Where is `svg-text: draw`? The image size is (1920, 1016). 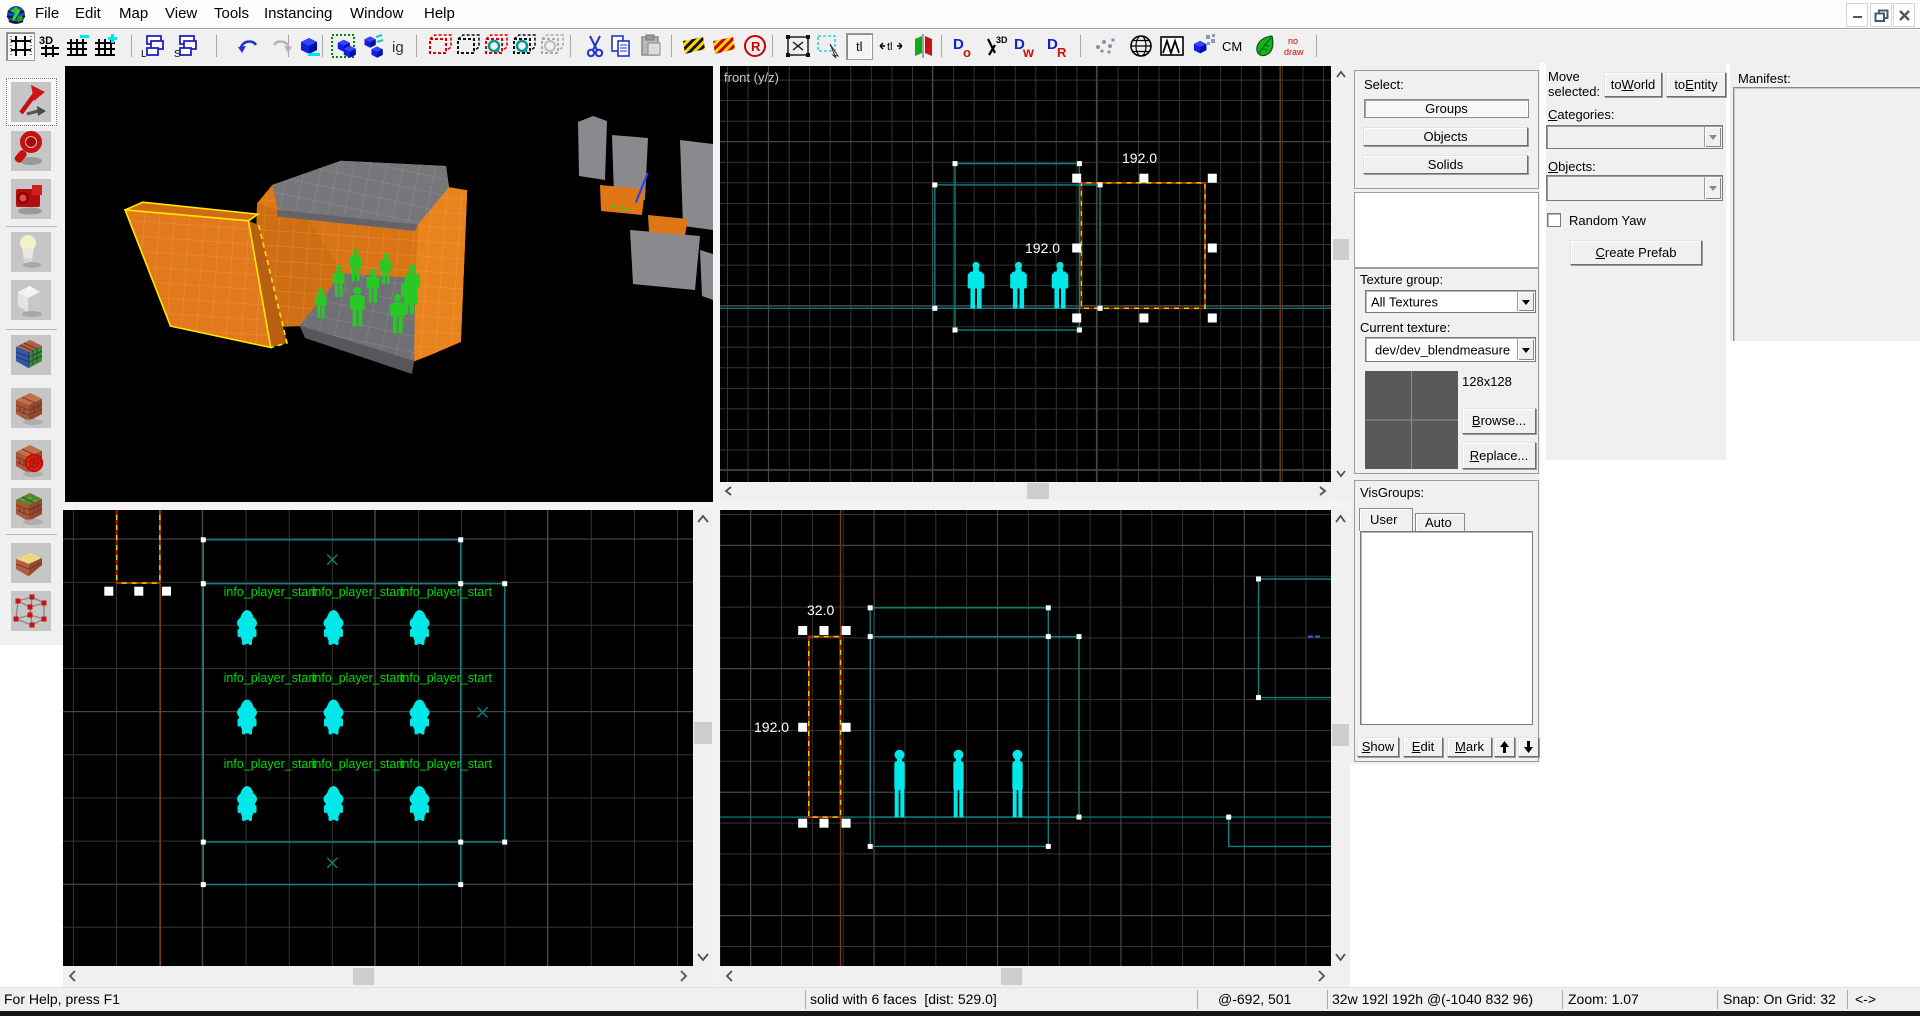
svg-text: draw is located at coordinates (1294, 52).